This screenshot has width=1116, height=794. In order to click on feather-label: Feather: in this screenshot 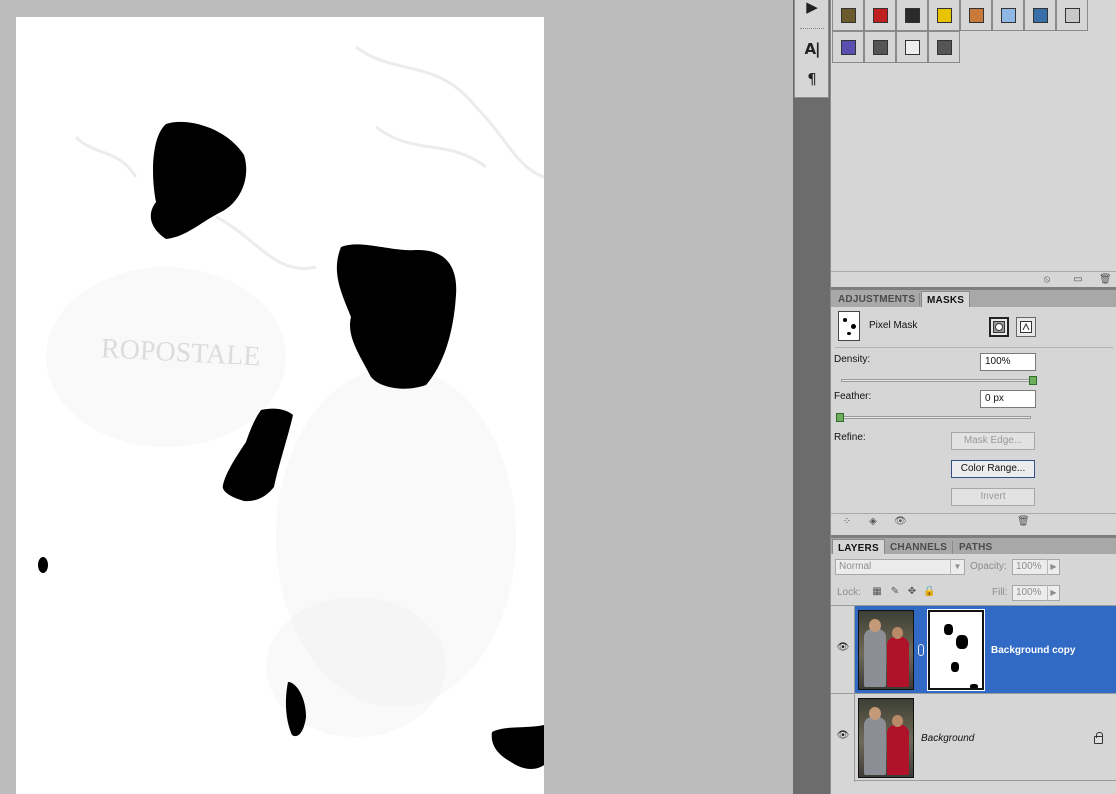, I will do `click(853, 396)`.